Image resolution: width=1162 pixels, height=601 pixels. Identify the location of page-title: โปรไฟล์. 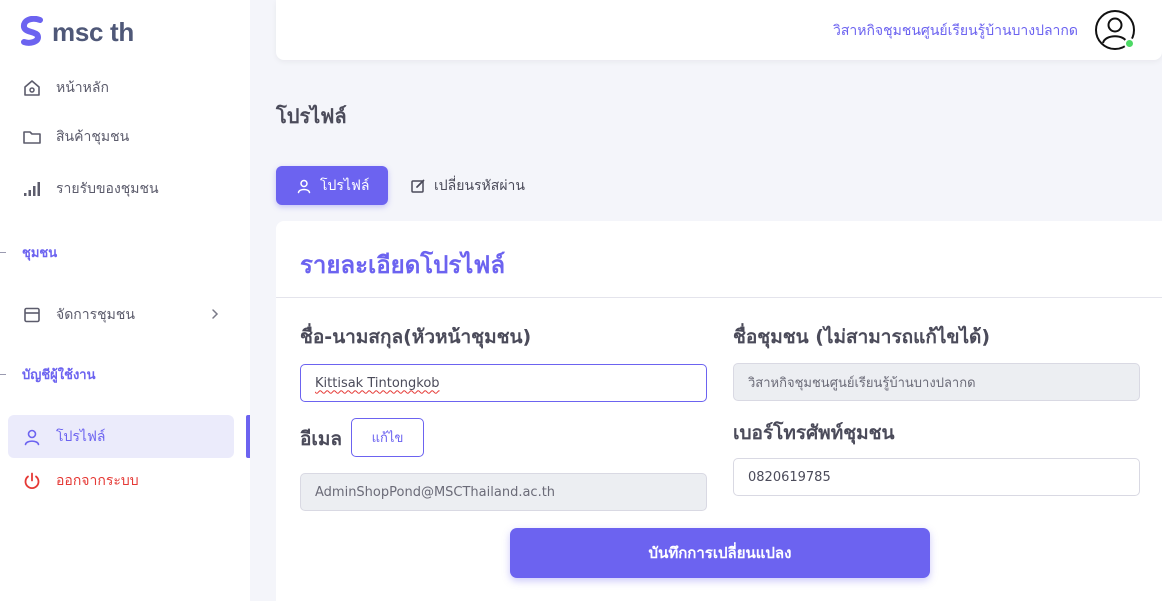
(311, 116).